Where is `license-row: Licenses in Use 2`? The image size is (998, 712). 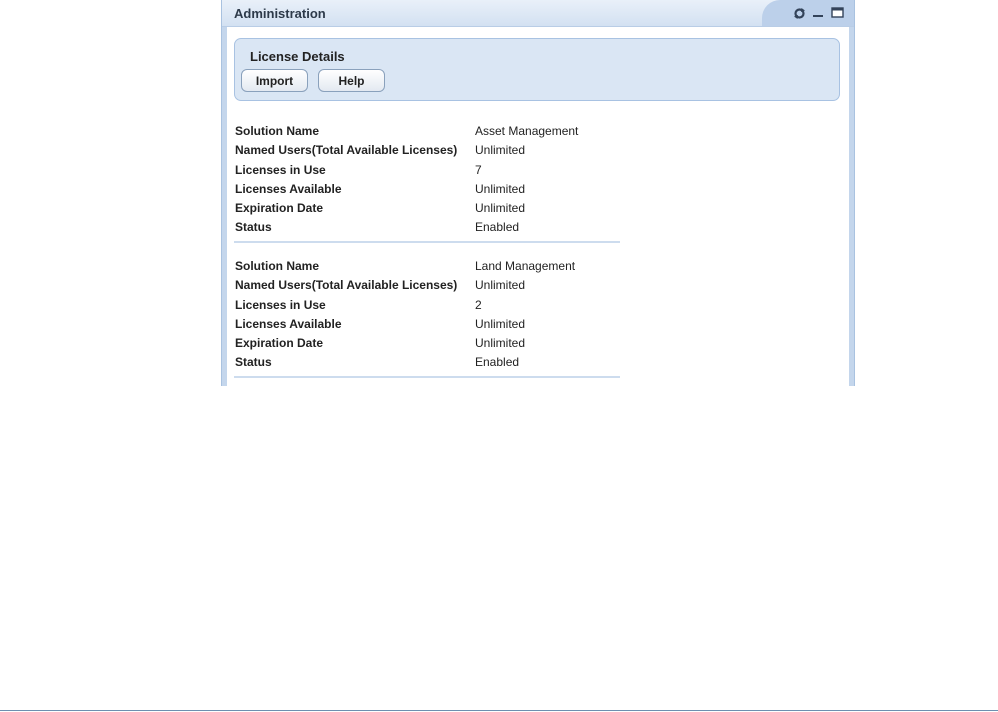
license-row: Licenses in Use 2 is located at coordinates (427, 304).